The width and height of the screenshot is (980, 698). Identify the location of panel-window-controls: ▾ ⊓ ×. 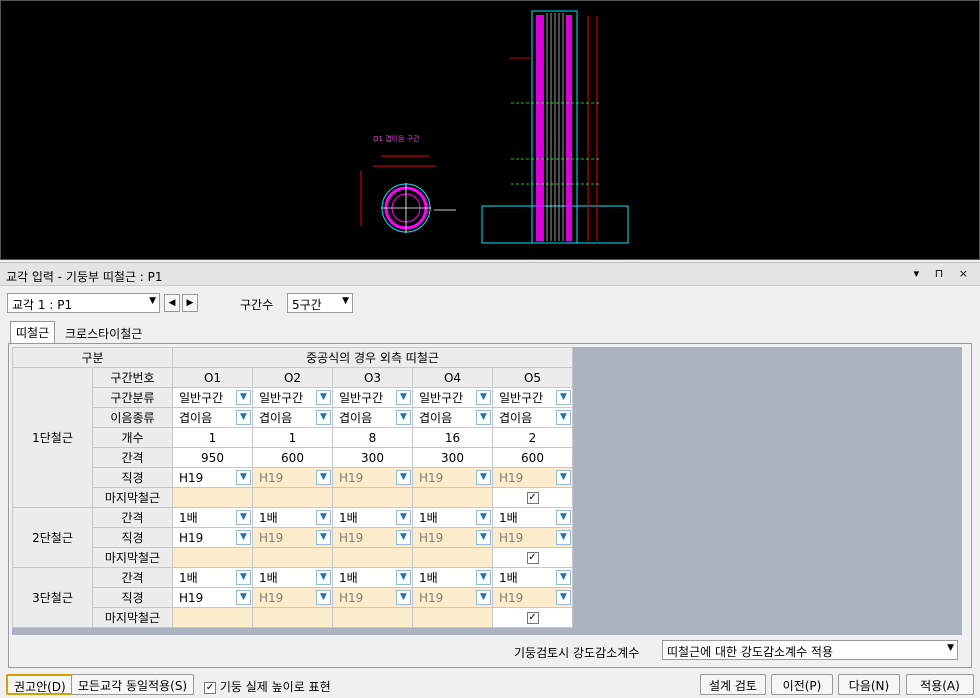
(944, 273).